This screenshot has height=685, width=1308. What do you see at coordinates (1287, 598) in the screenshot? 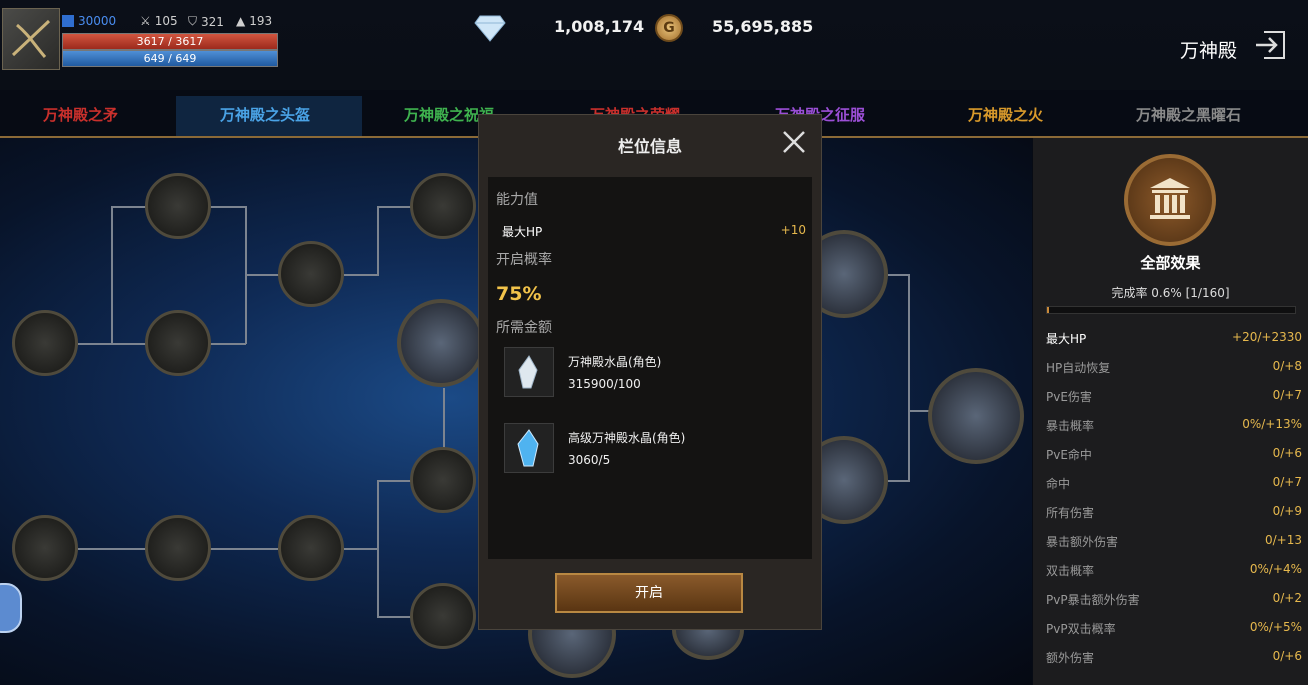
I see `effect-value: 0/+2` at bounding box center [1287, 598].